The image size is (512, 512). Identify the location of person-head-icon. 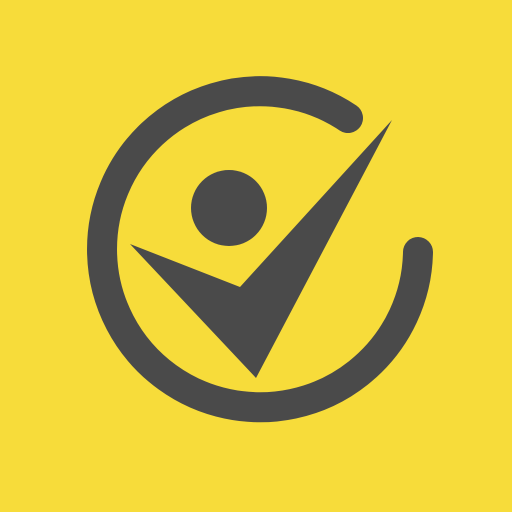
(229, 208).